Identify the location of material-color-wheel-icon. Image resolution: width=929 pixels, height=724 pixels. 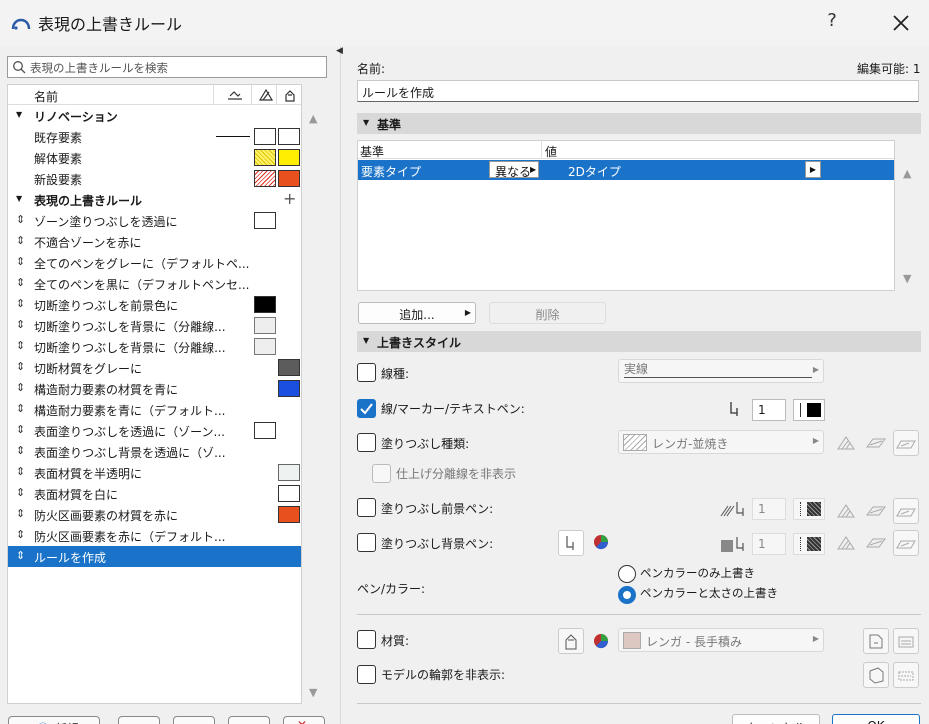
(601, 641).